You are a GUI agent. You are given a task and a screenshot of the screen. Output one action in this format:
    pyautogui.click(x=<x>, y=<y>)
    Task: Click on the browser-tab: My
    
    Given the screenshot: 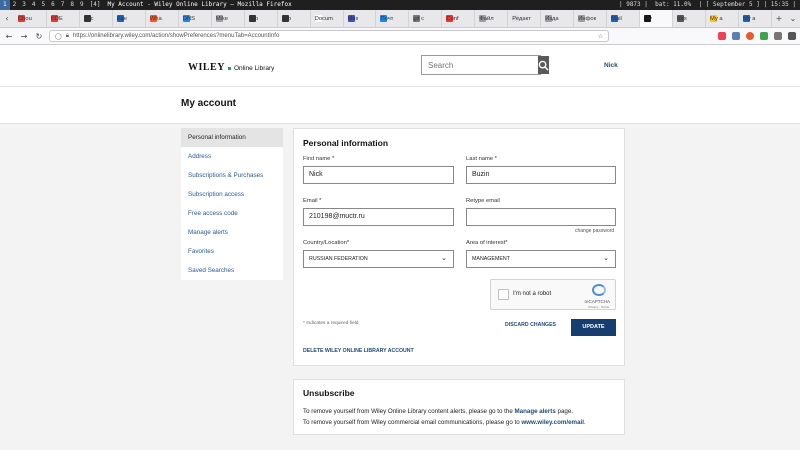 What is the action you would take?
    pyautogui.click(x=657, y=18)
    